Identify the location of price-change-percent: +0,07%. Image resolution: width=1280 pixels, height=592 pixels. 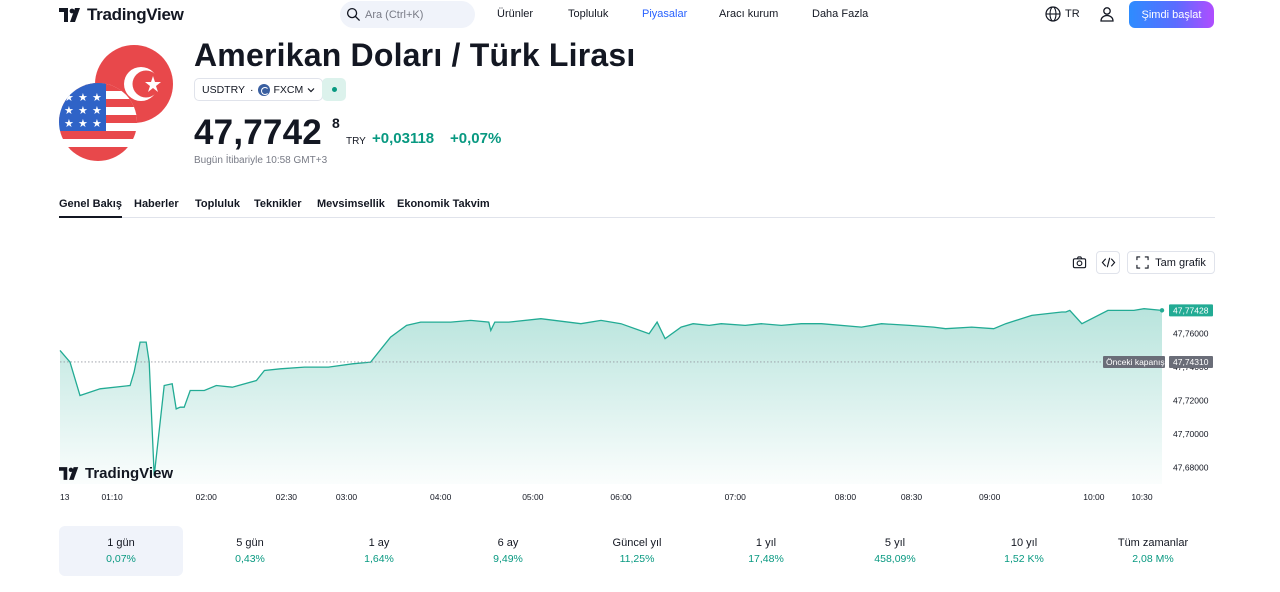
(476, 138).